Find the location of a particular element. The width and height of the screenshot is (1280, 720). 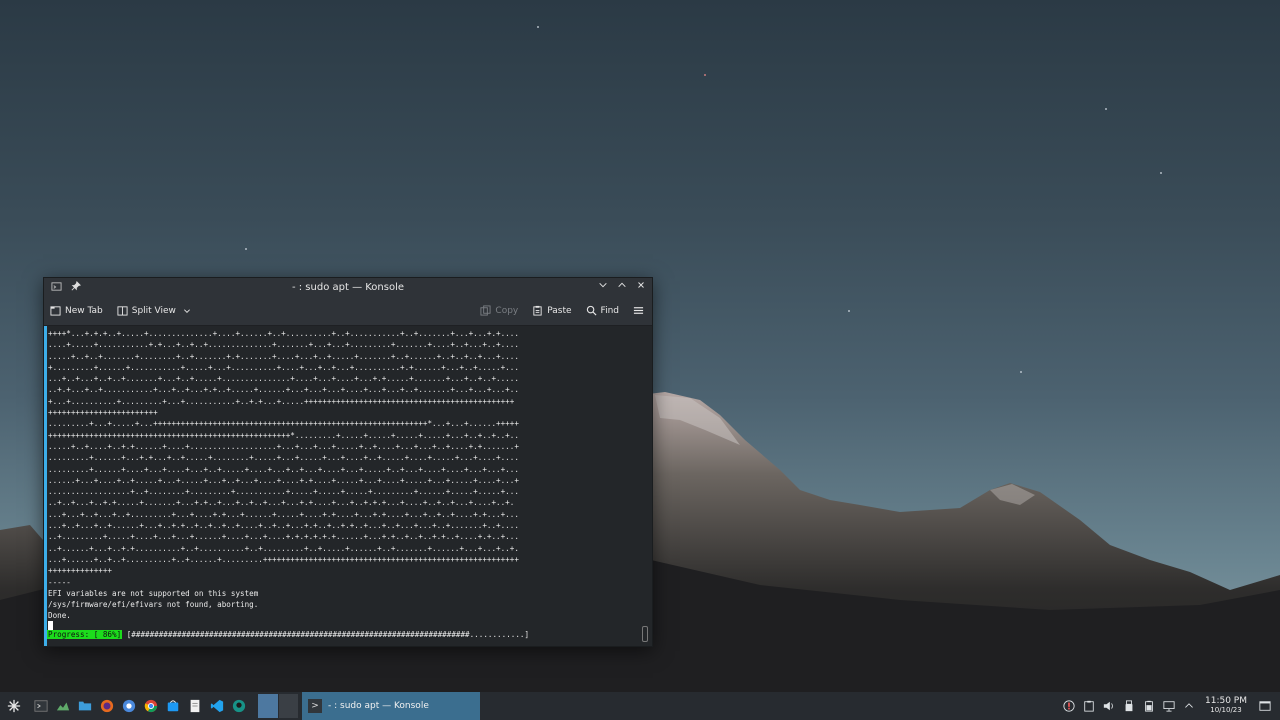

window-titlebar: - : sudo apt — Konsole is located at coordinates (348, 287).